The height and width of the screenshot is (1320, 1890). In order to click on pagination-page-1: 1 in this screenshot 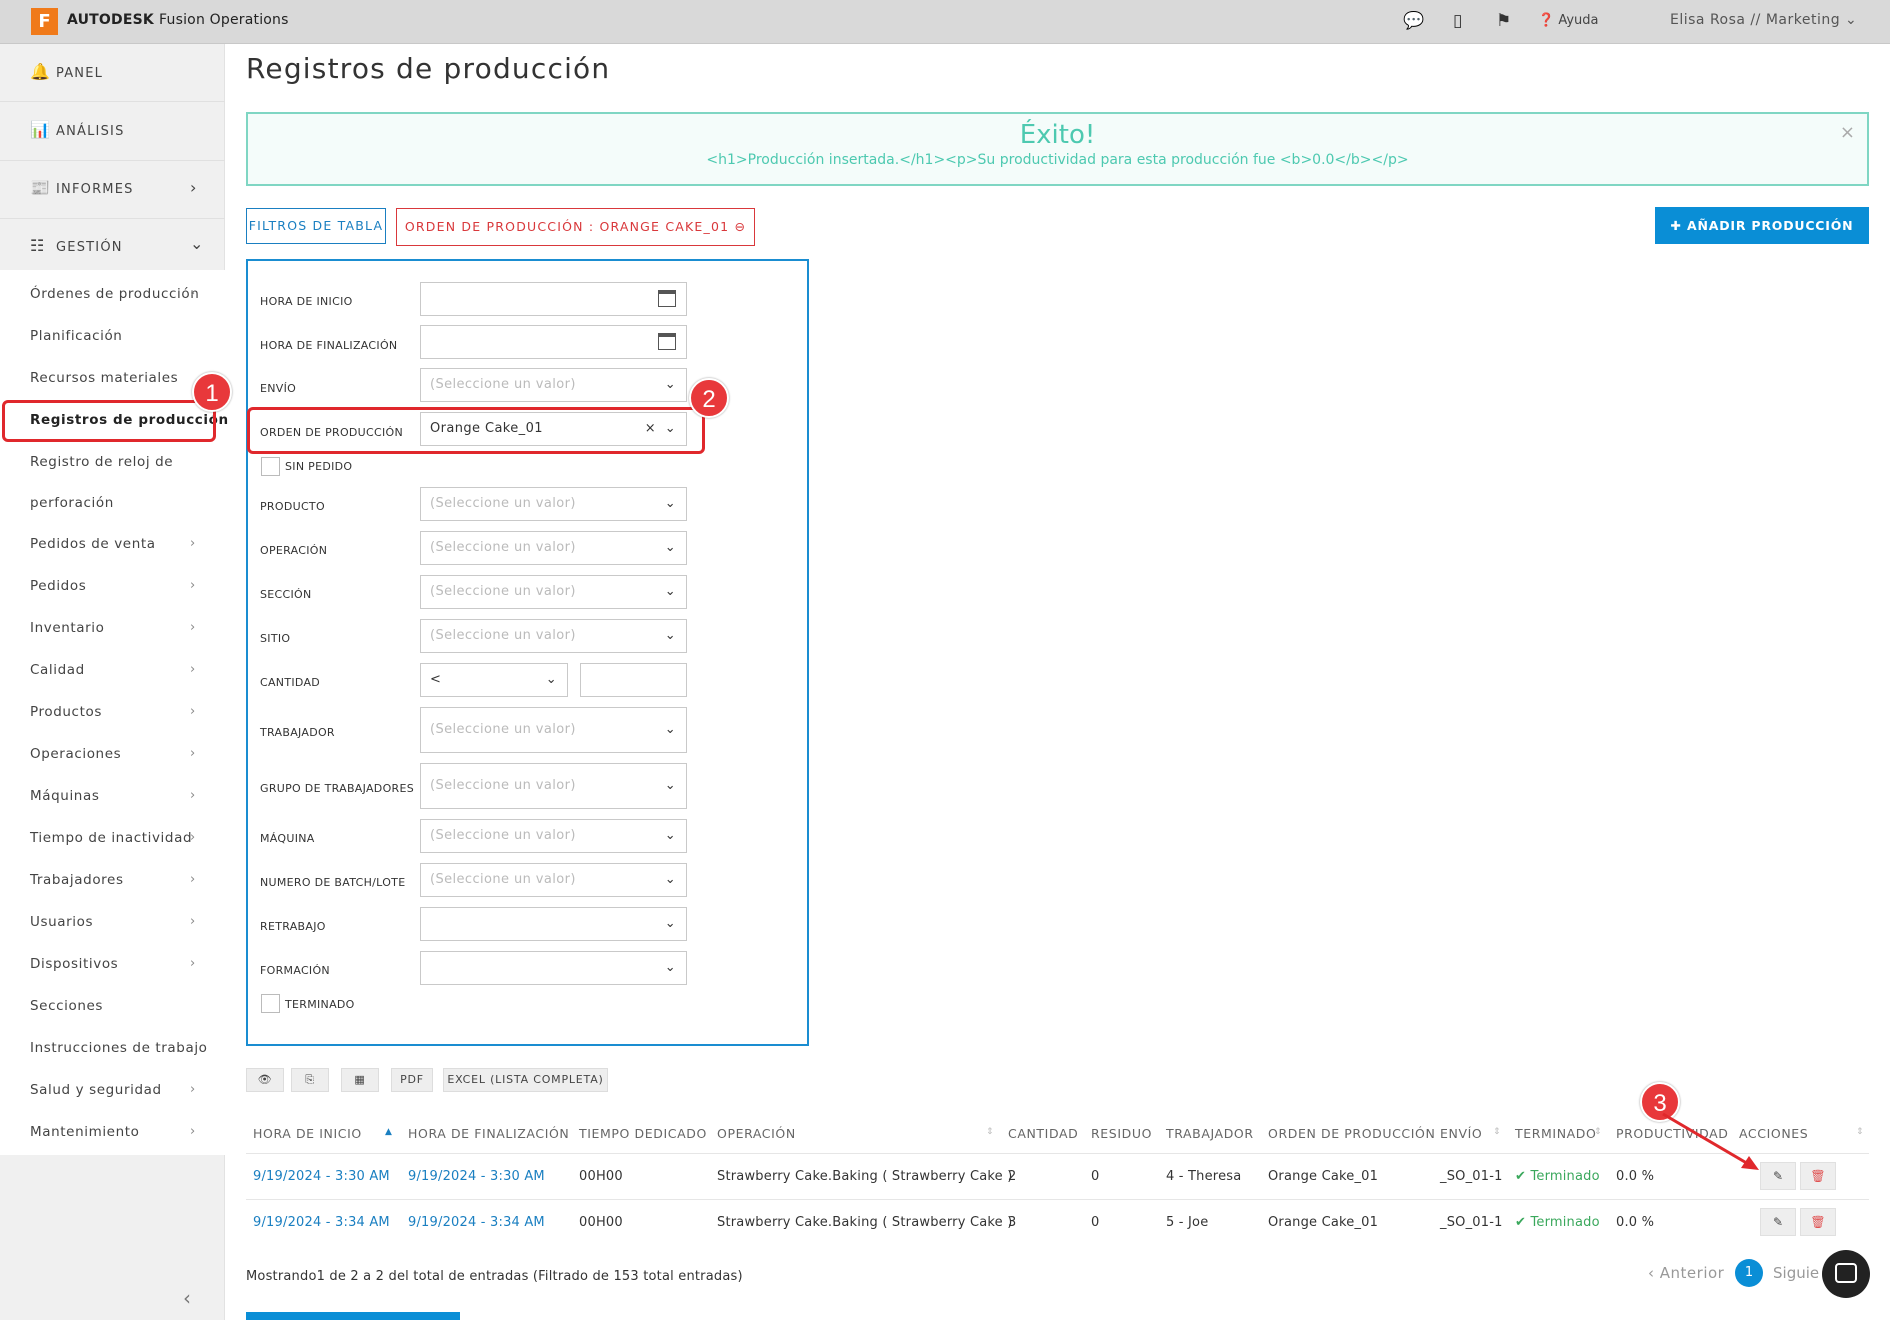, I will do `click(1749, 1273)`.